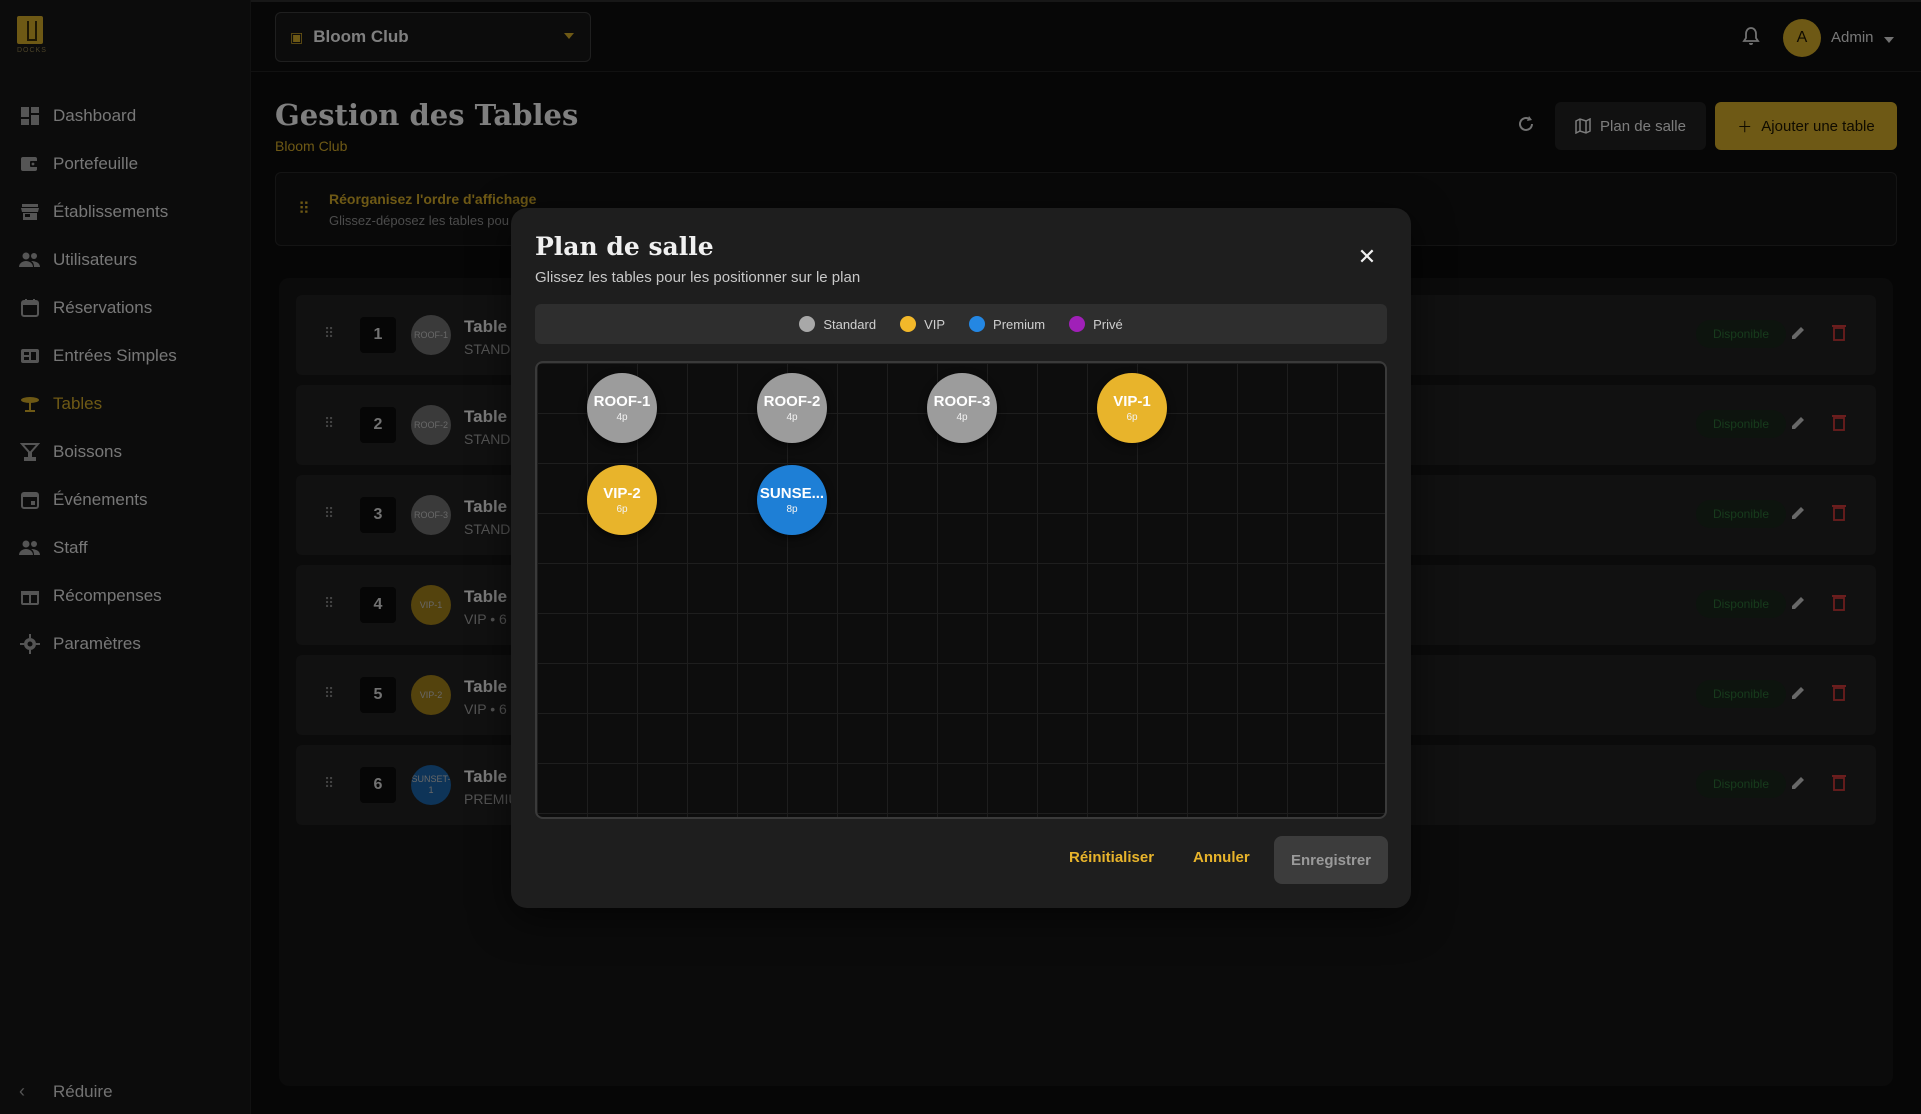  I want to click on floor-table-capacity: 8p, so click(792, 509).